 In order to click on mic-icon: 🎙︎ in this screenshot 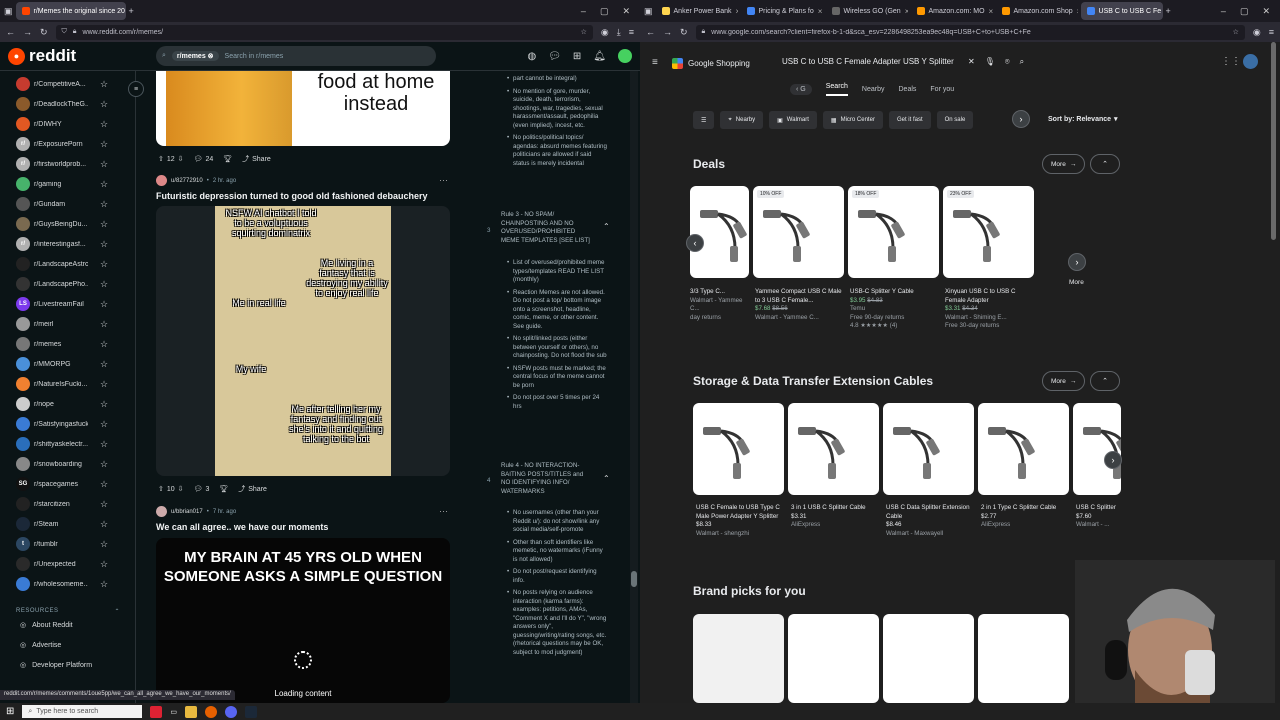, I will do `click(990, 62)`.